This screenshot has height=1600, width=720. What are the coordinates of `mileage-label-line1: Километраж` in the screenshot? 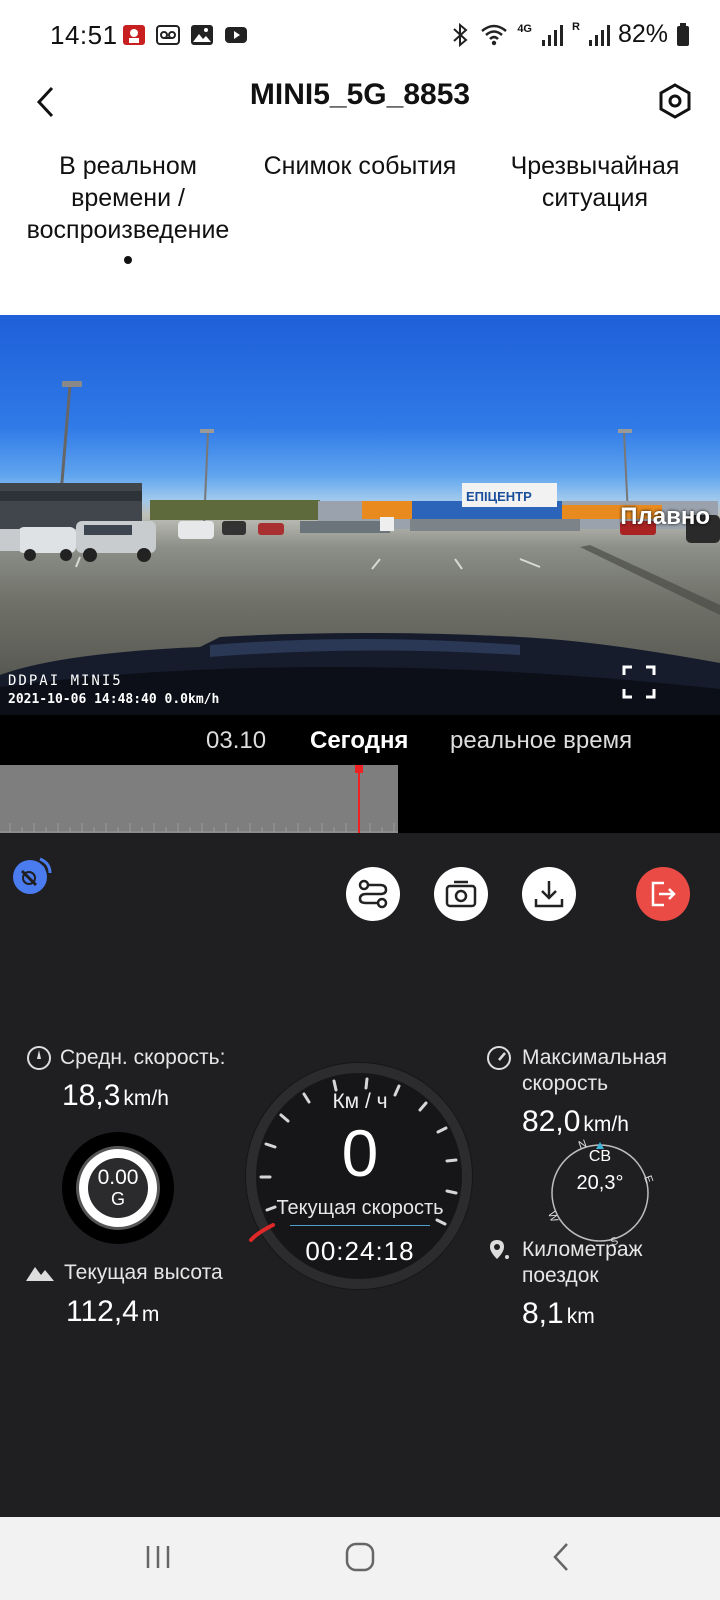 It's located at (582, 1249).